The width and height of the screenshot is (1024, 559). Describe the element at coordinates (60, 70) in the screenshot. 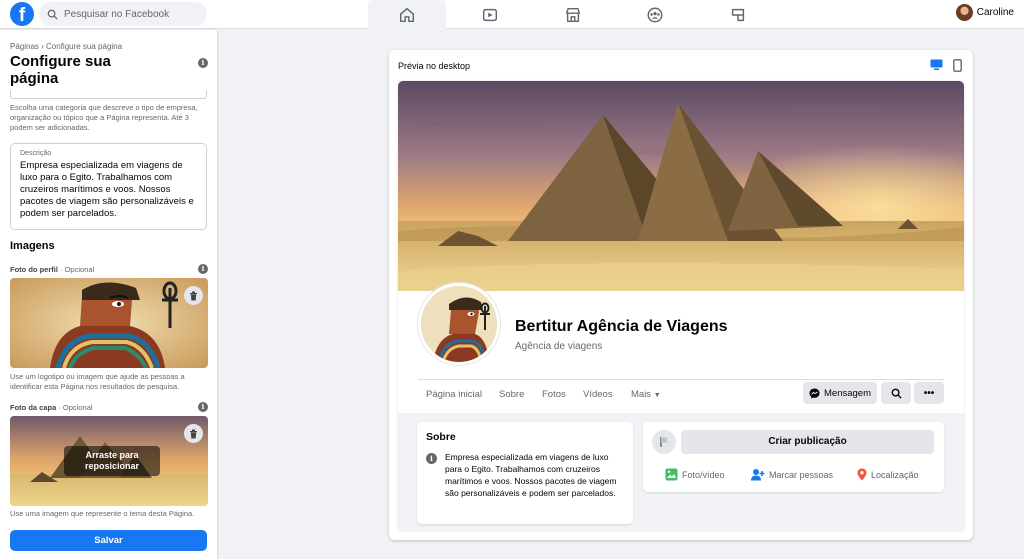

I see `page-title: Configure sua página` at that location.